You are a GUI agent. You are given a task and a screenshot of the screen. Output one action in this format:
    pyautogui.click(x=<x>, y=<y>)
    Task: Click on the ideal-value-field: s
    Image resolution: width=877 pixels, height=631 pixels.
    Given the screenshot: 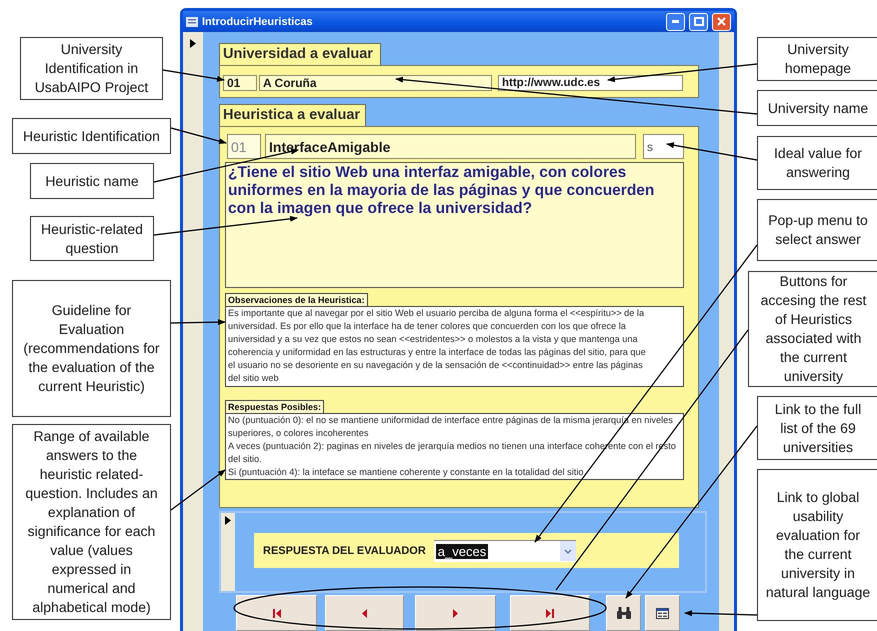 What is the action you would take?
    pyautogui.click(x=663, y=146)
    